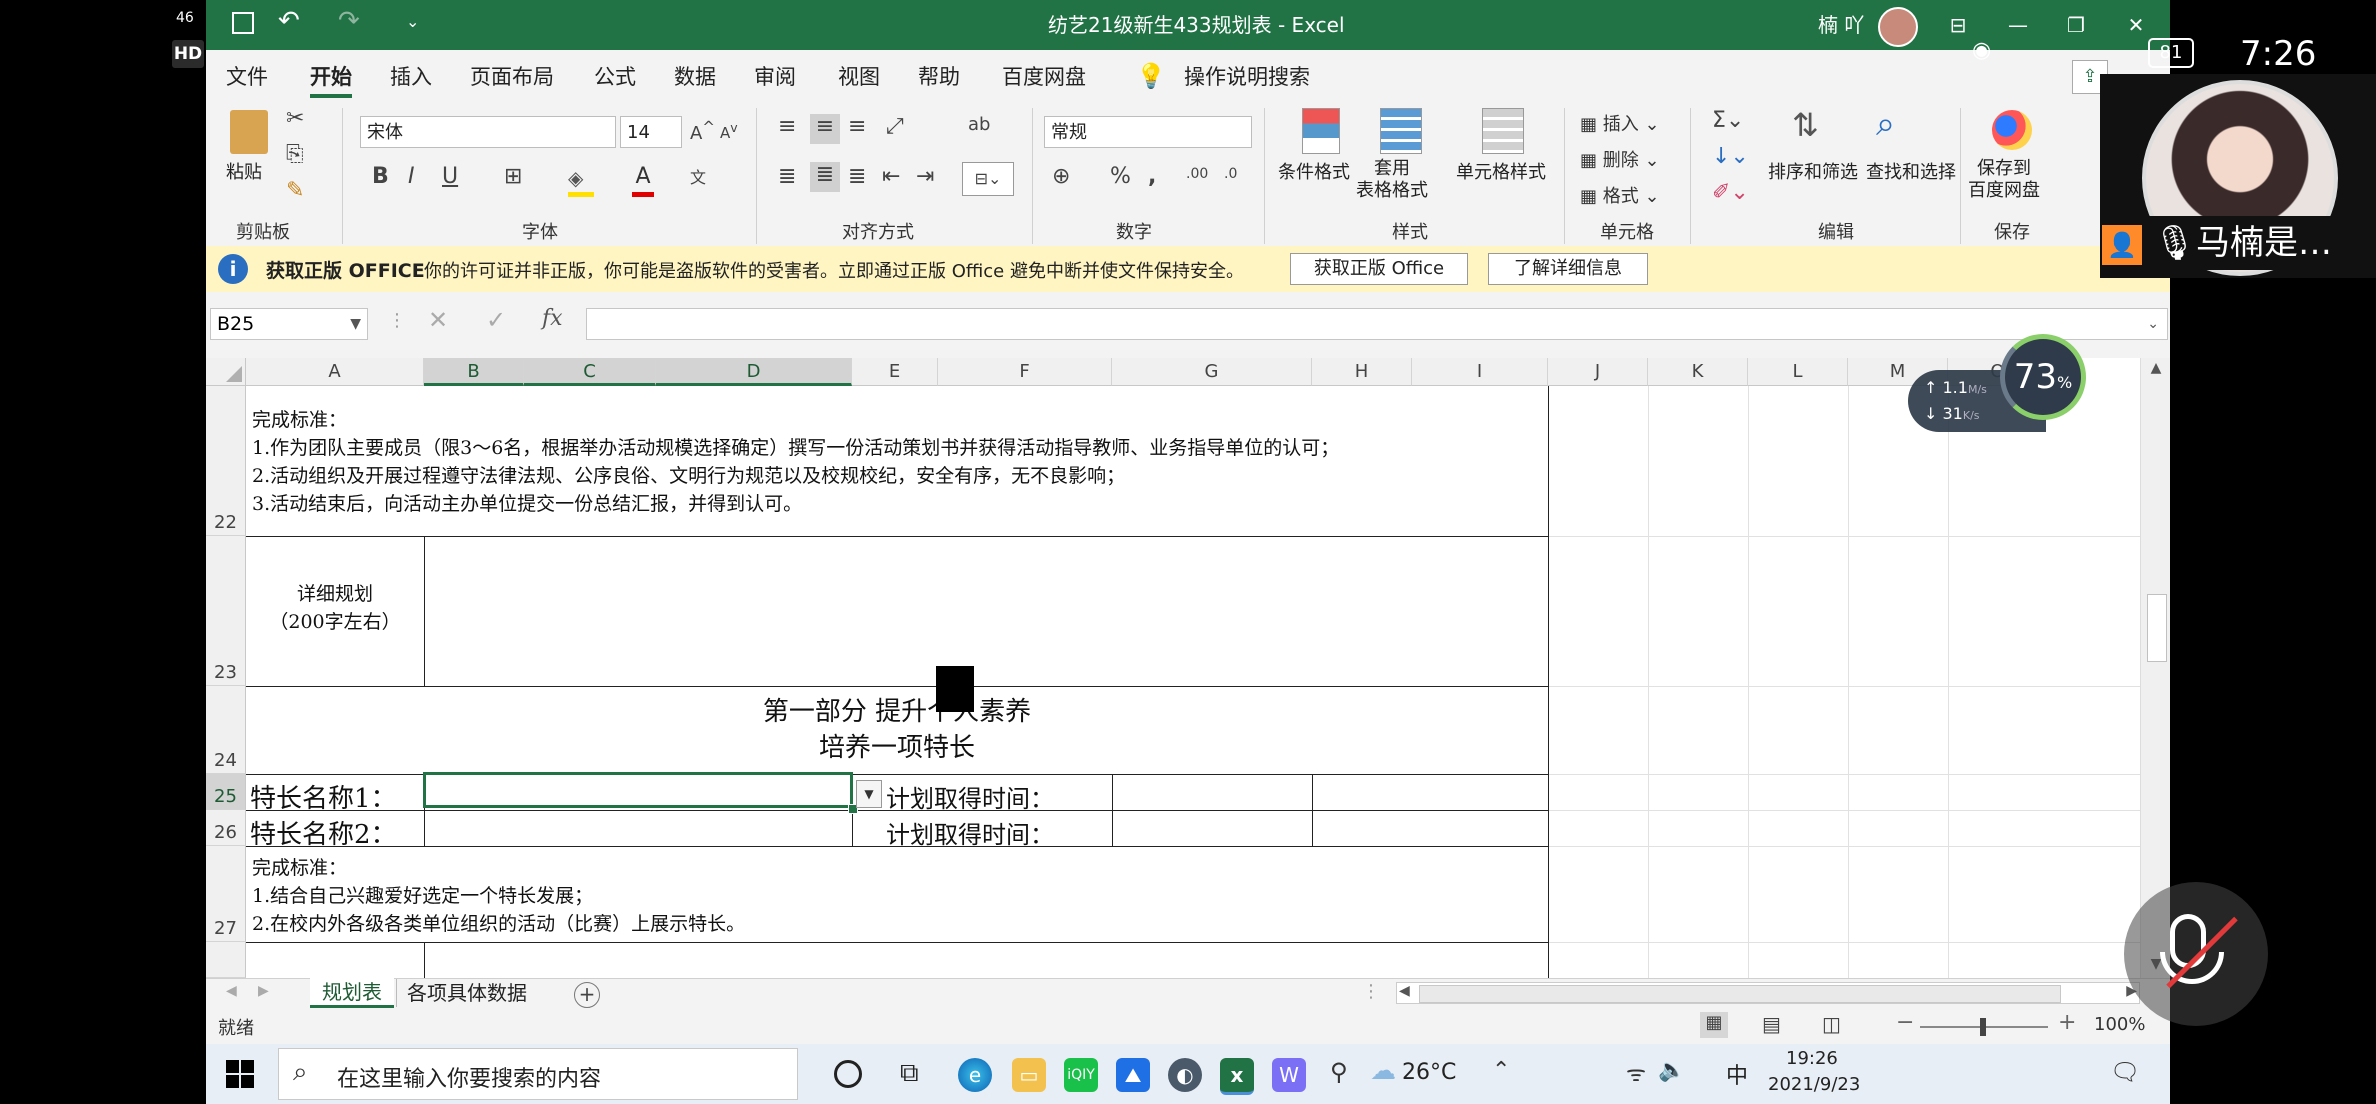 Image resolution: width=2376 pixels, height=1104 pixels. What do you see at coordinates (1698, 372) in the screenshot?
I see `col-header-k: K` at bounding box center [1698, 372].